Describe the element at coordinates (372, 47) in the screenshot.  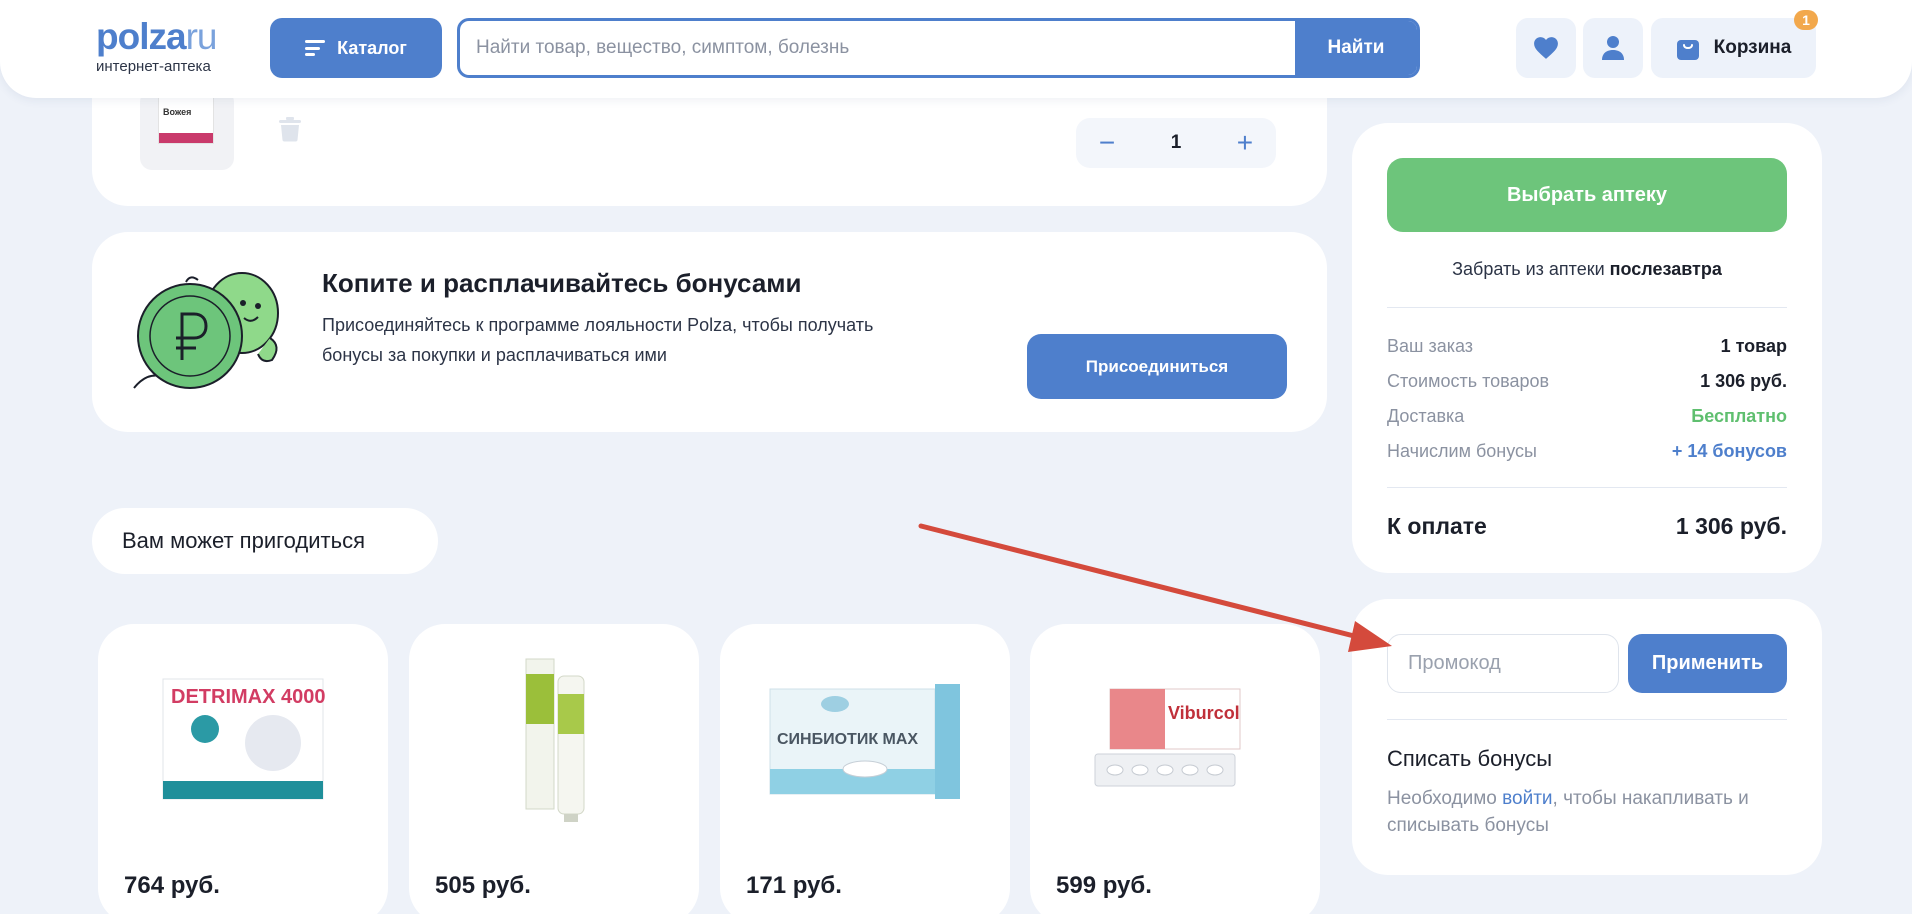
I see `catalog-button-label: Каталог` at that location.